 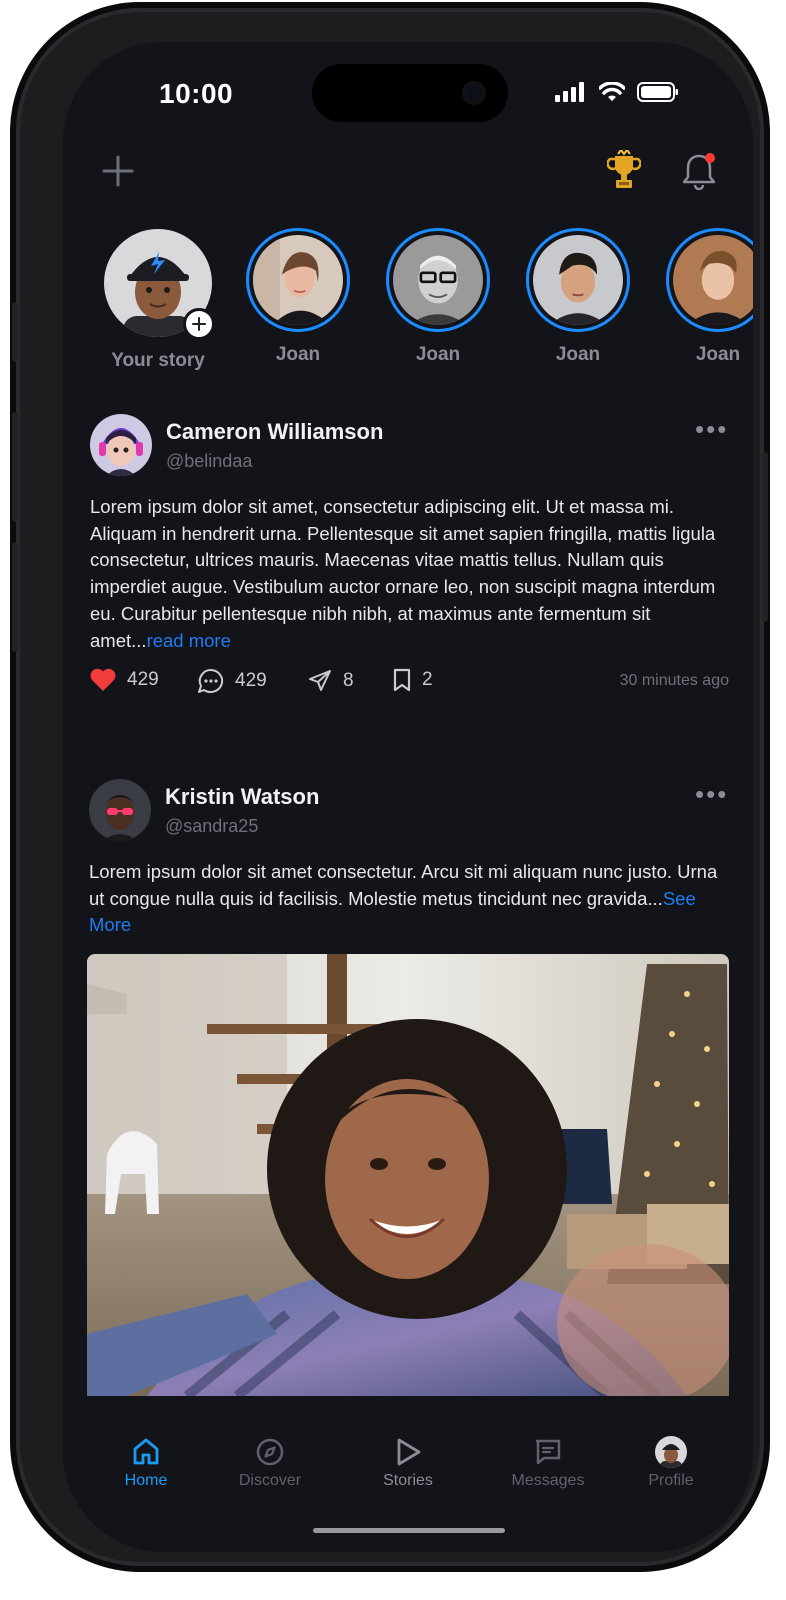 What do you see at coordinates (270, 1452) in the screenshot?
I see `compass-icon` at bounding box center [270, 1452].